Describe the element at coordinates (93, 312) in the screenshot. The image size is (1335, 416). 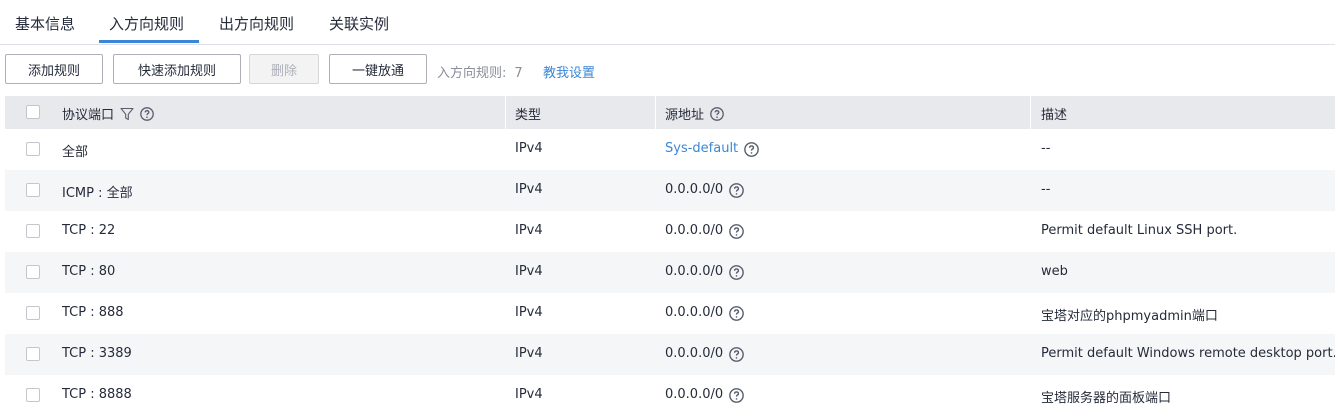
I see `protocol-port-cell: TCP : 888` at that location.